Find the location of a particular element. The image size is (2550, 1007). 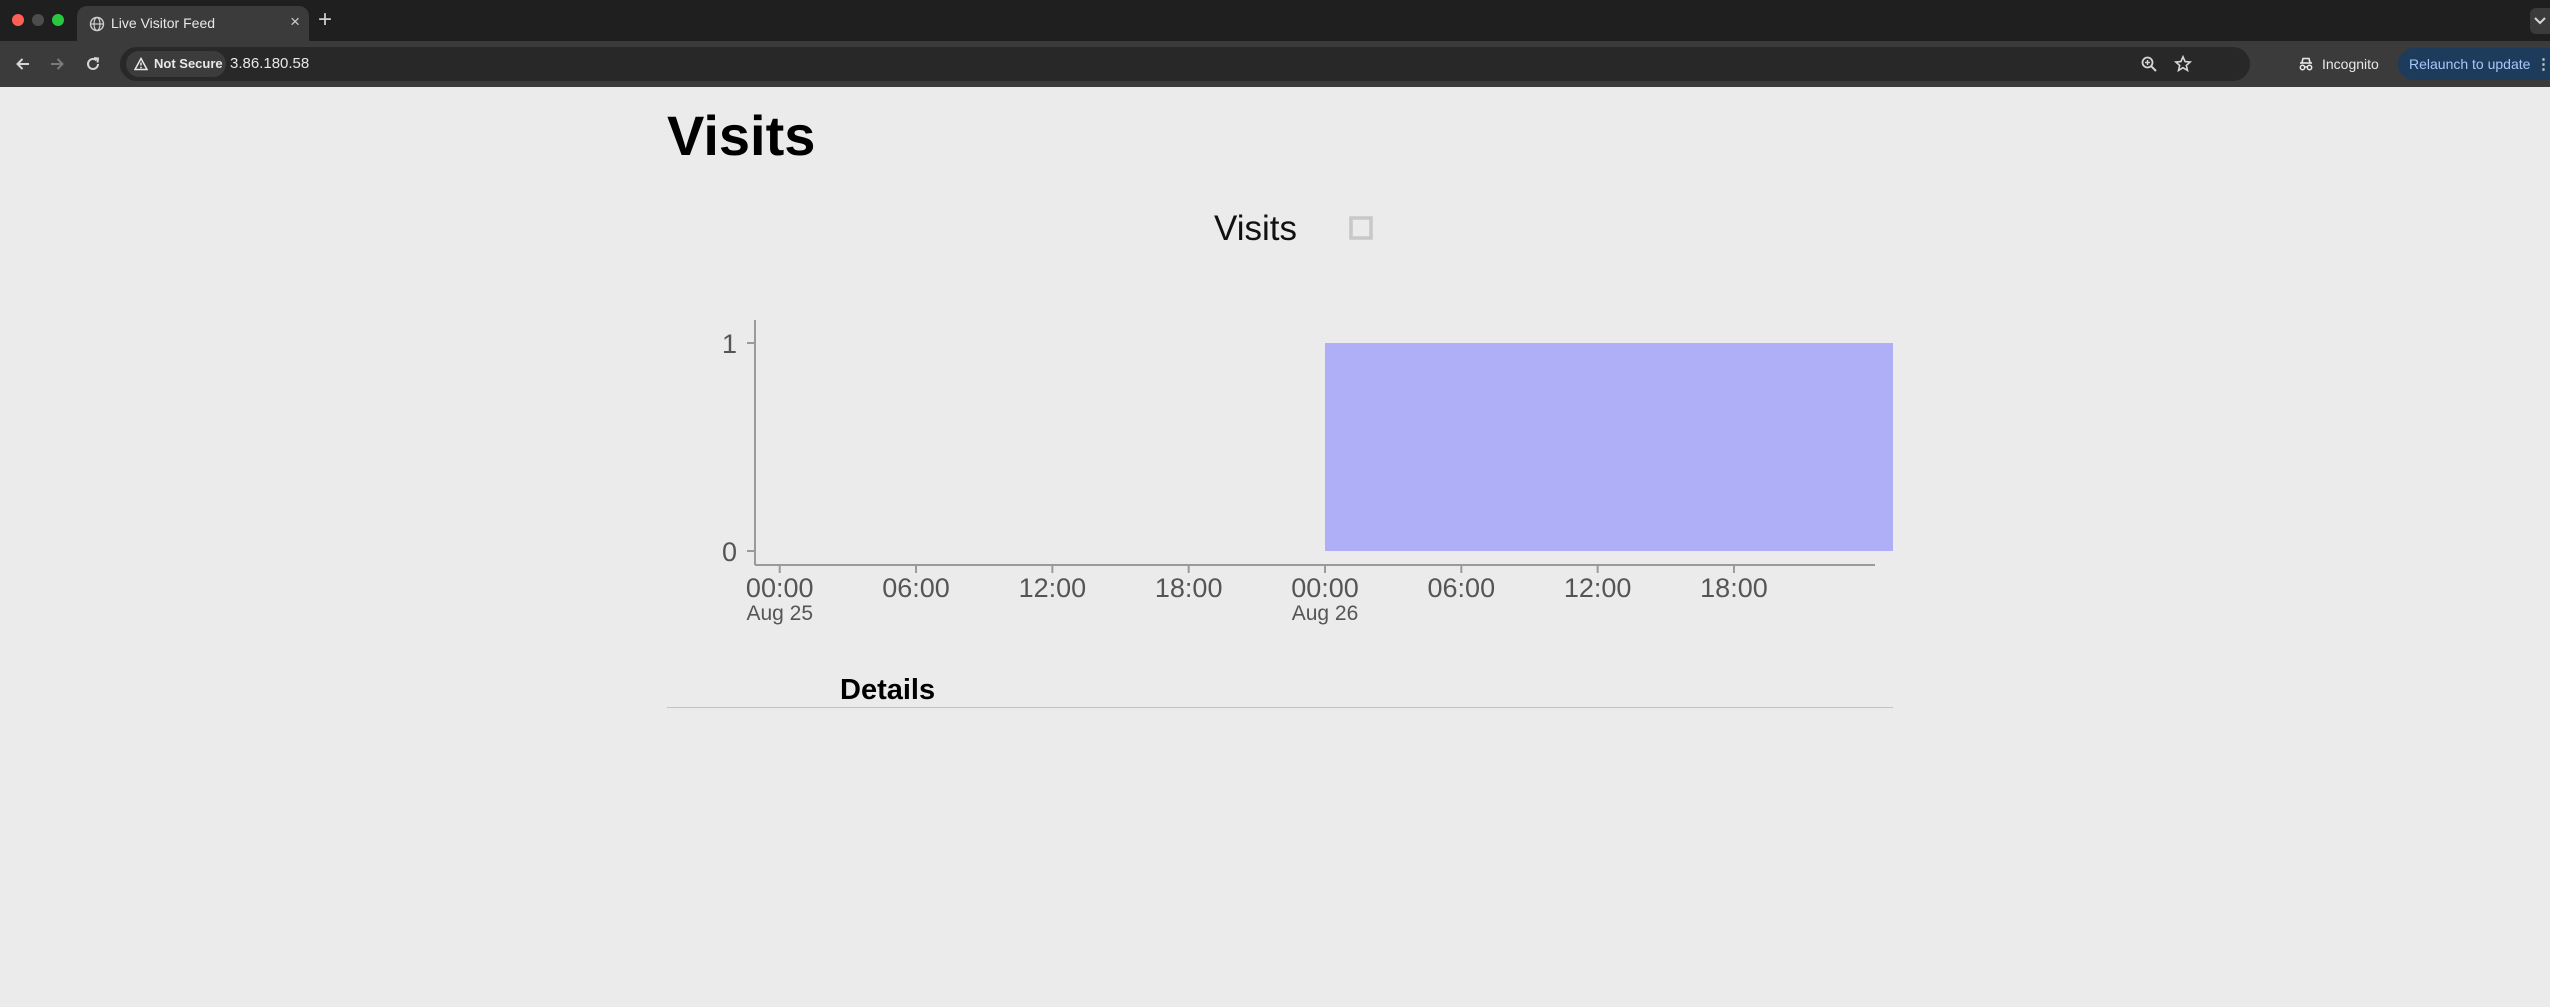

details-heading: Details is located at coordinates (888, 690).